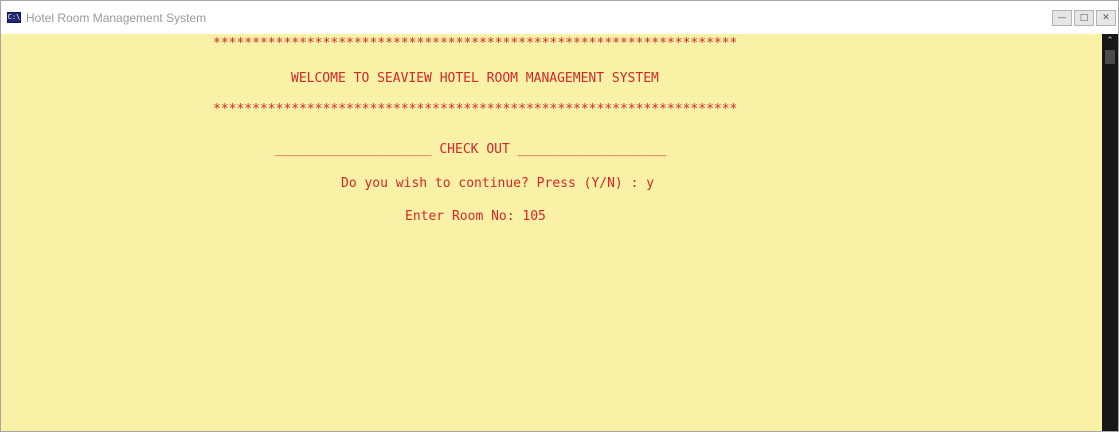  I want to click on close-icon: ✕, so click(1106, 17).